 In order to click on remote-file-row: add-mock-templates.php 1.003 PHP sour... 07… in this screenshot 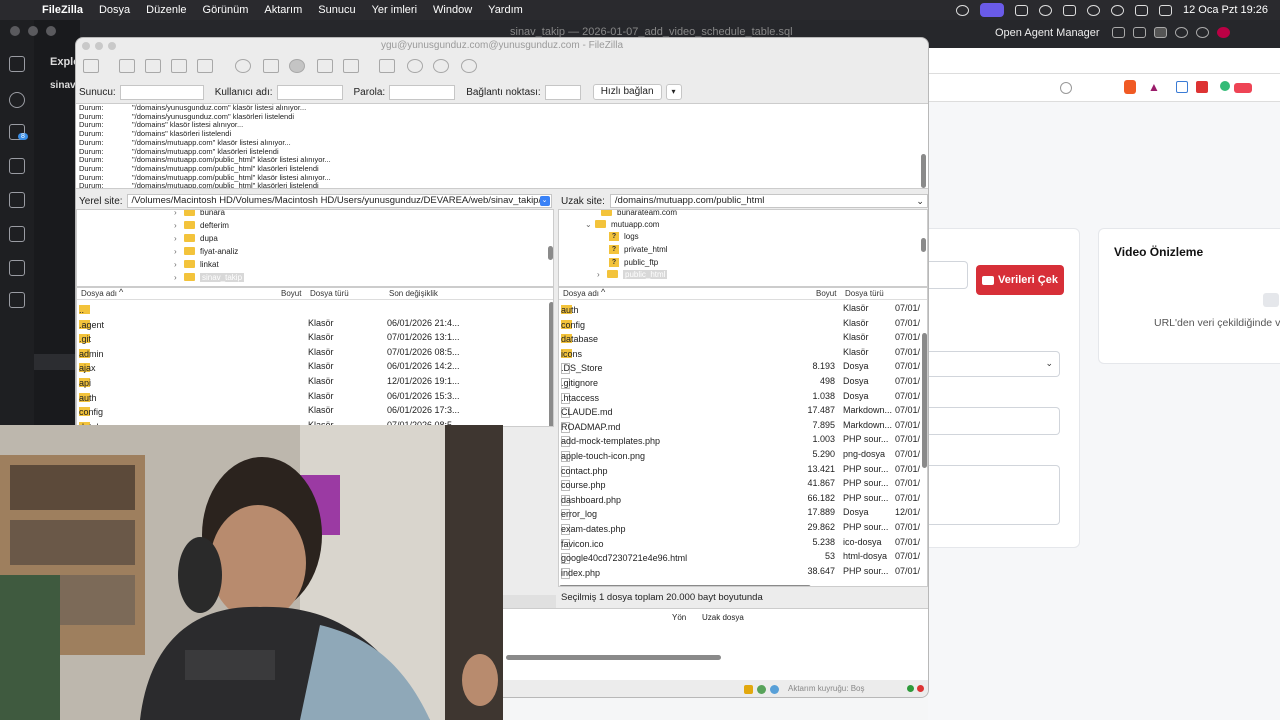, I will do `click(743, 440)`.